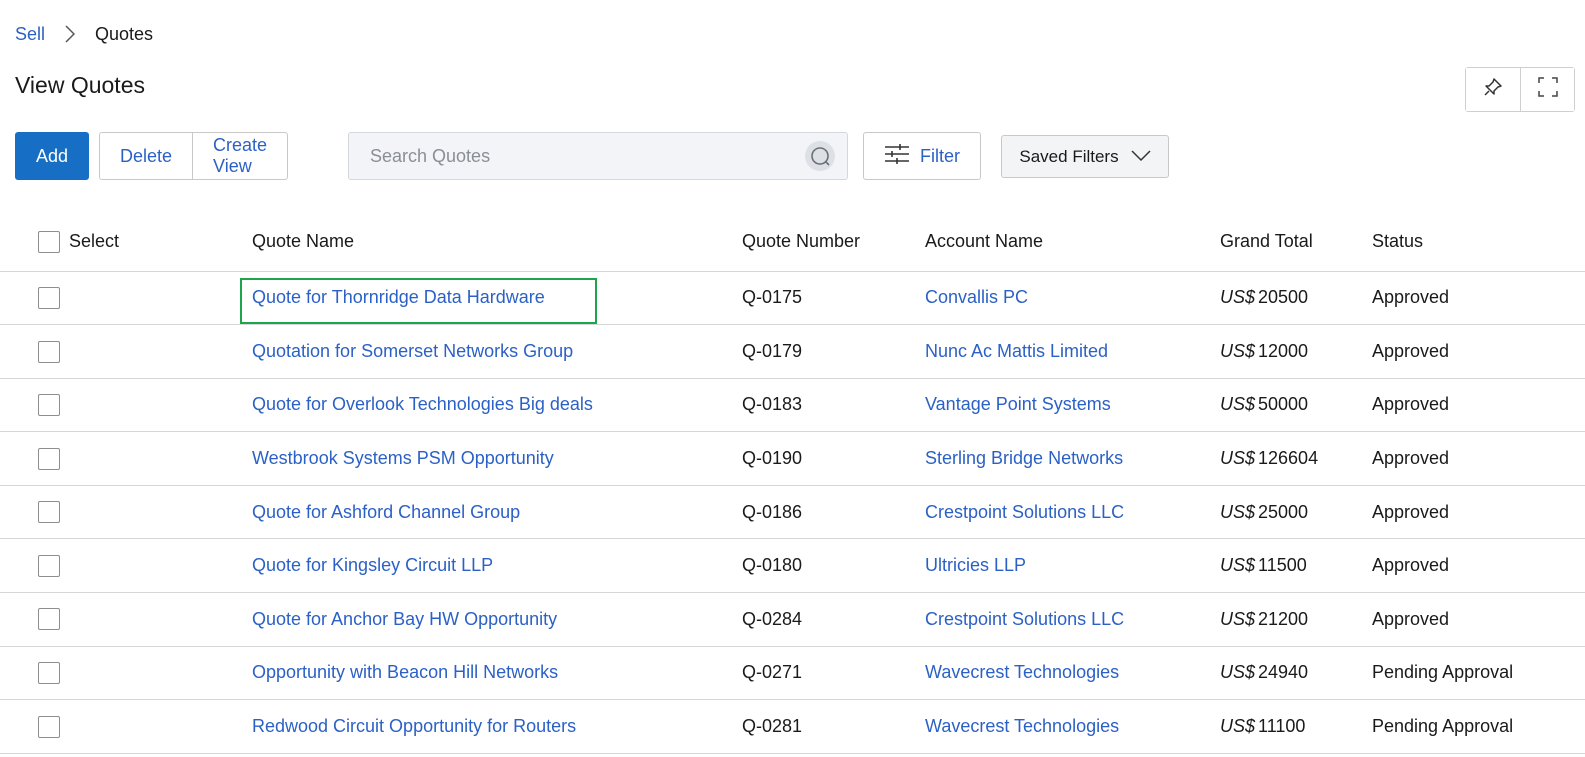 The image size is (1585, 757). I want to click on search-input, so click(577, 156).